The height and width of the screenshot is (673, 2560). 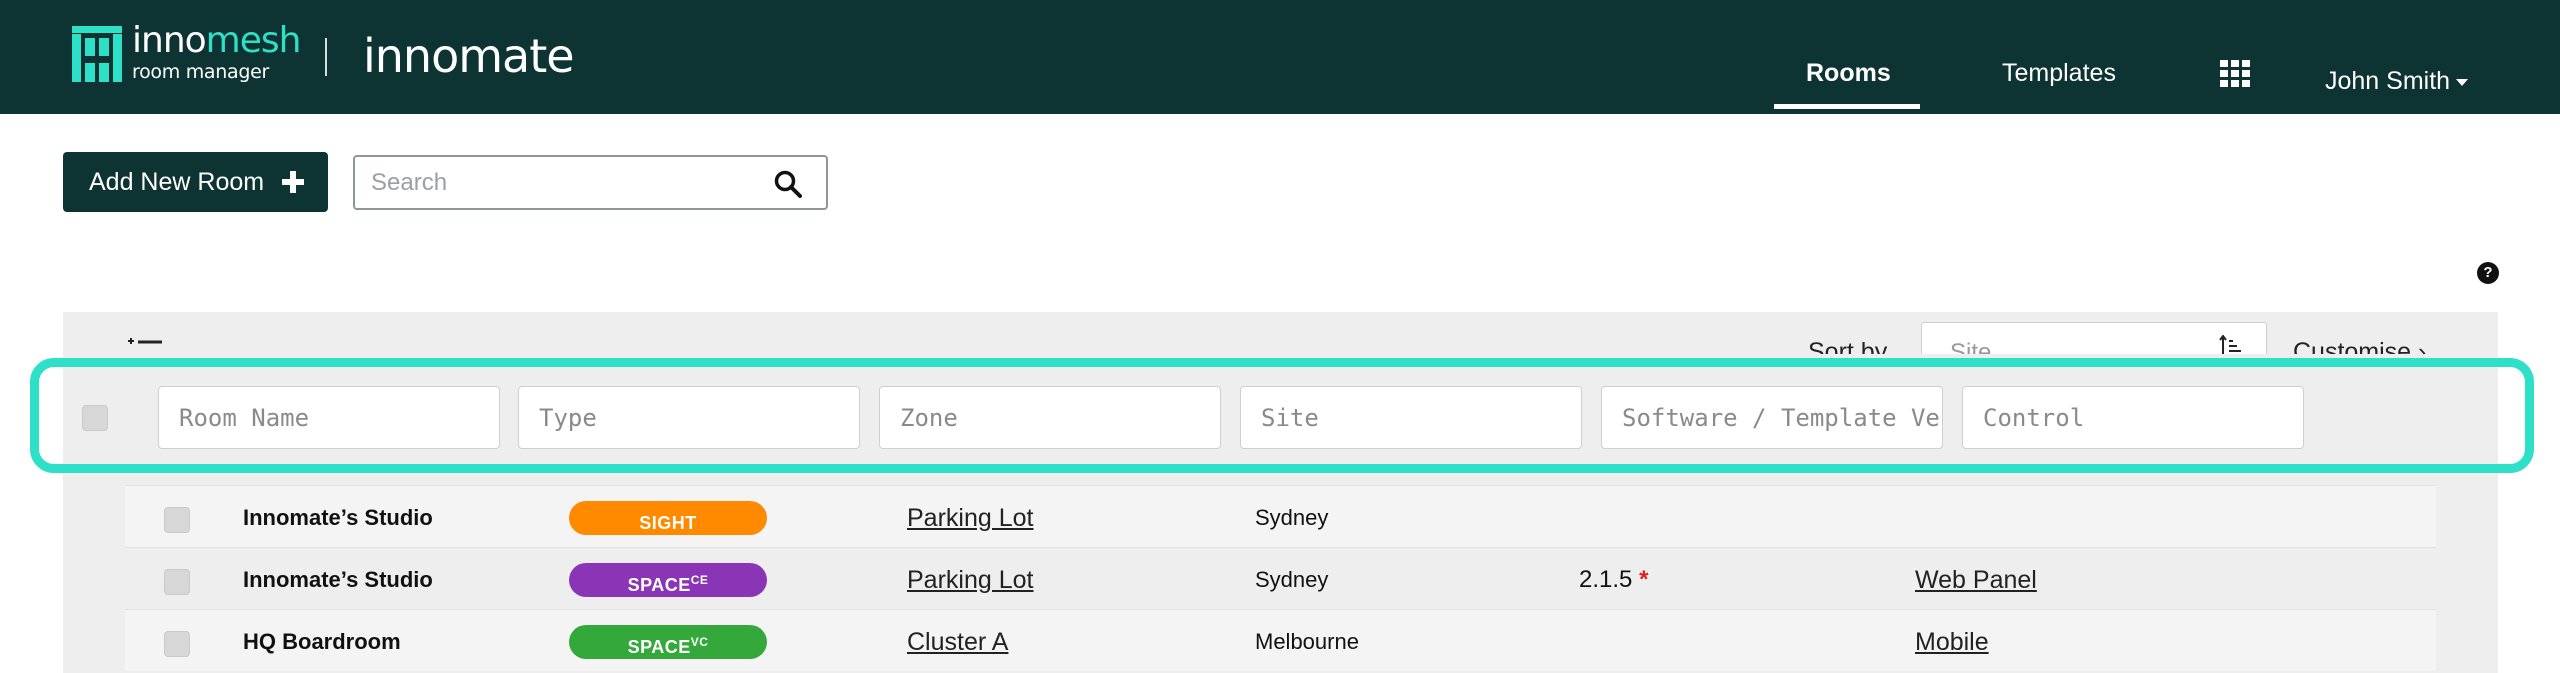 I want to click on site-cell: Melbourne, so click(x=1307, y=641).